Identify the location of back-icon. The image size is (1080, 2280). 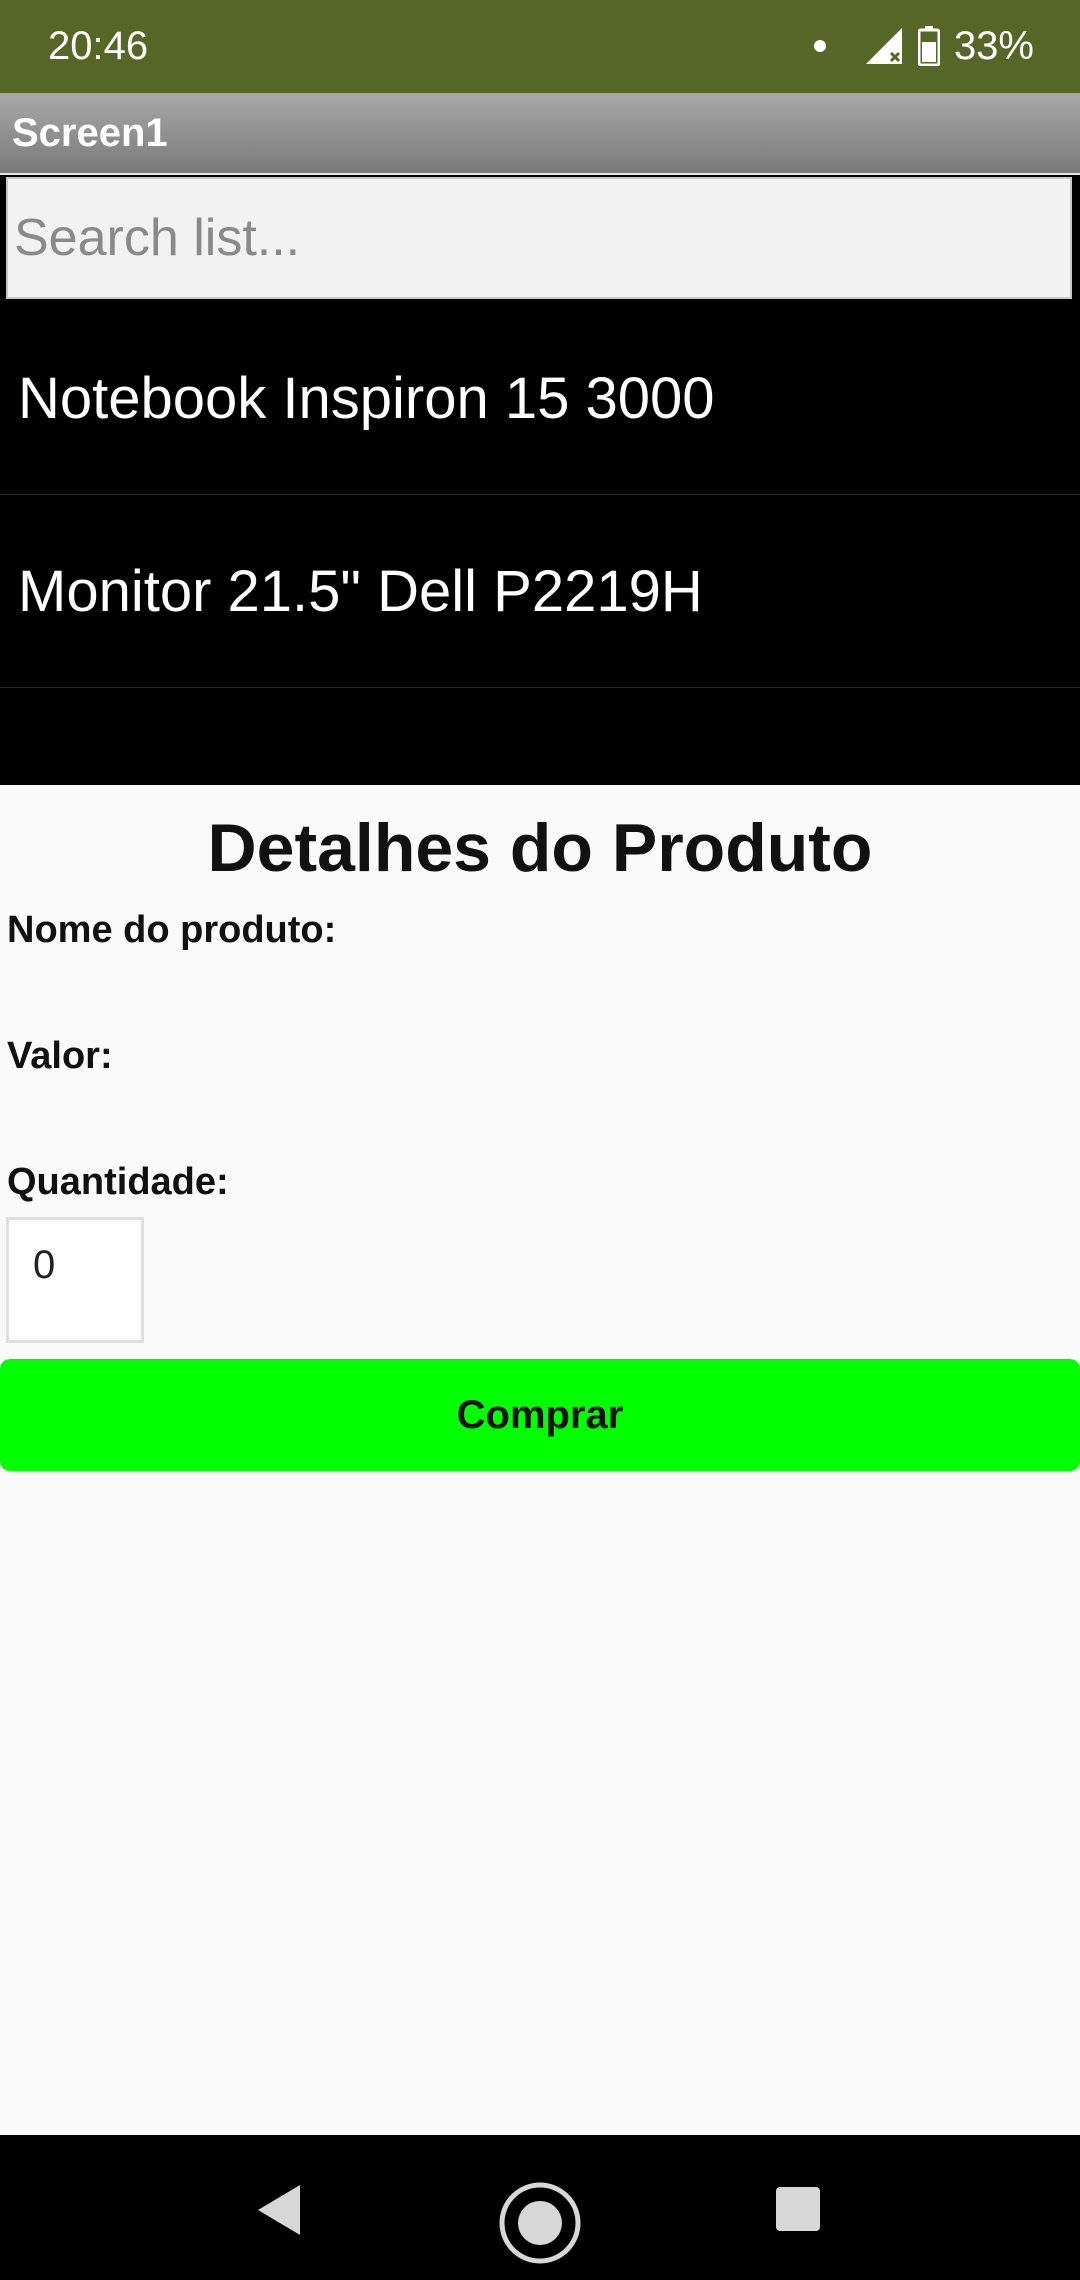
(279, 2210).